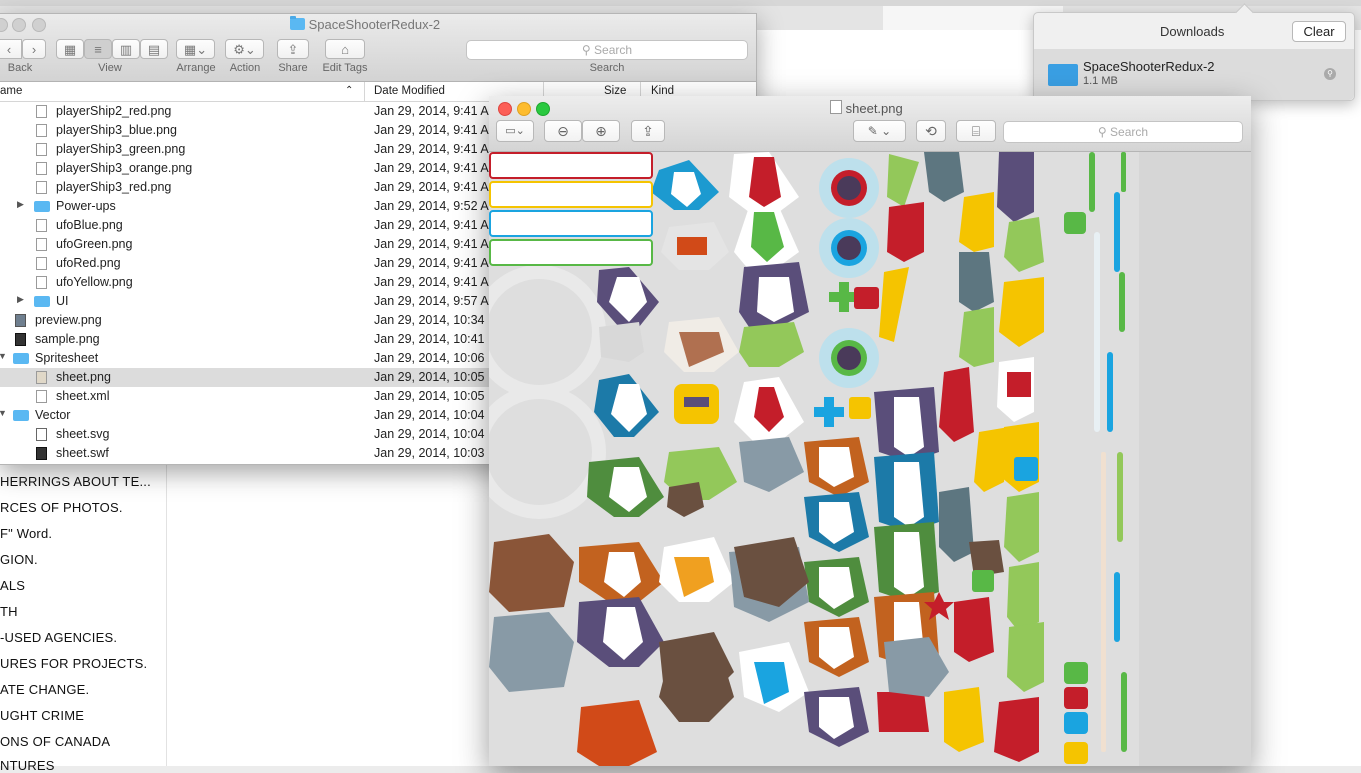 Image resolution: width=1361 pixels, height=773 pixels. What do you see at coordinates (26, 533) in the screenshot?
I see `sidebar-link: F" Word.` at bounding box center [26, 533].